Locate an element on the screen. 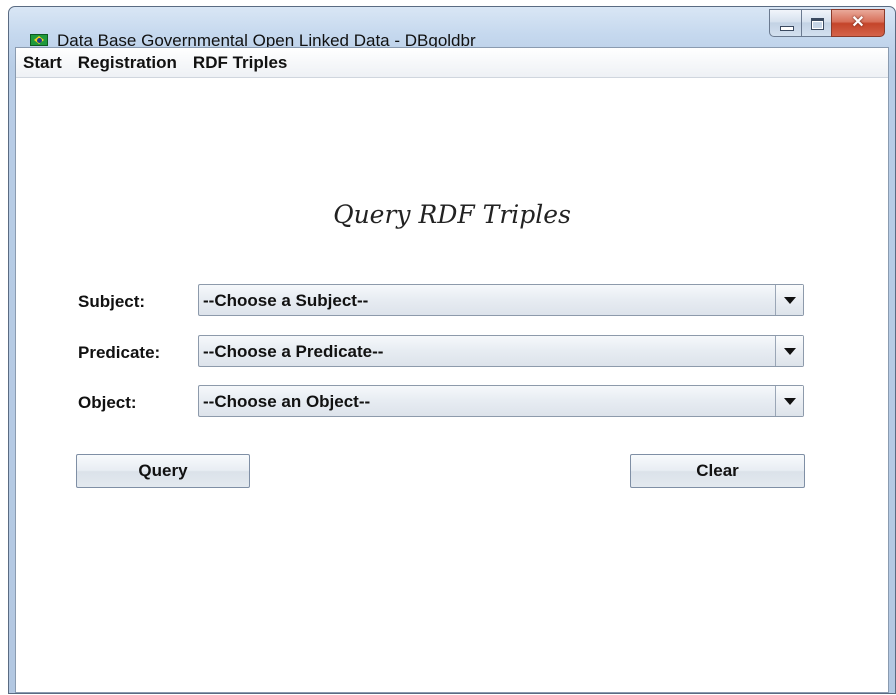 The height and width of the screenshot is (695, 896). object-dropdown-button is located at coordinates (789, 401).